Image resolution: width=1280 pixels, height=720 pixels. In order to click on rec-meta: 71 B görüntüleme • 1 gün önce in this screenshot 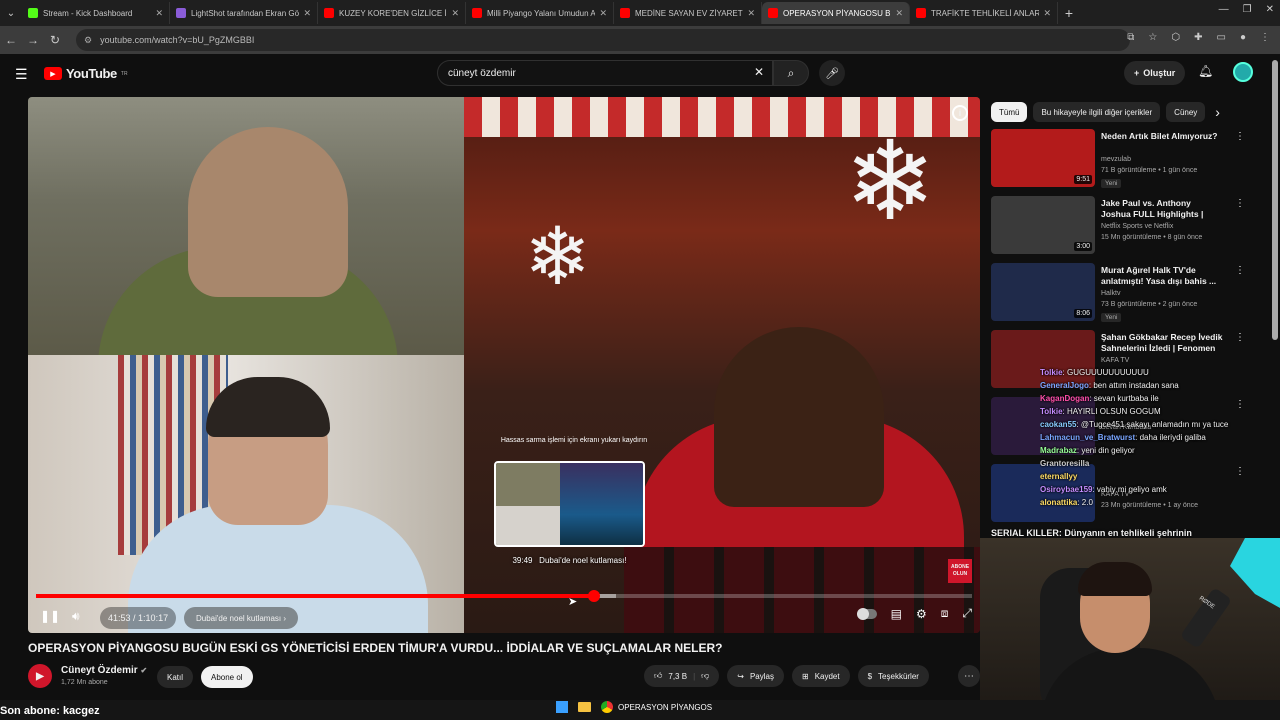, I will do `click(1149, 170)`.